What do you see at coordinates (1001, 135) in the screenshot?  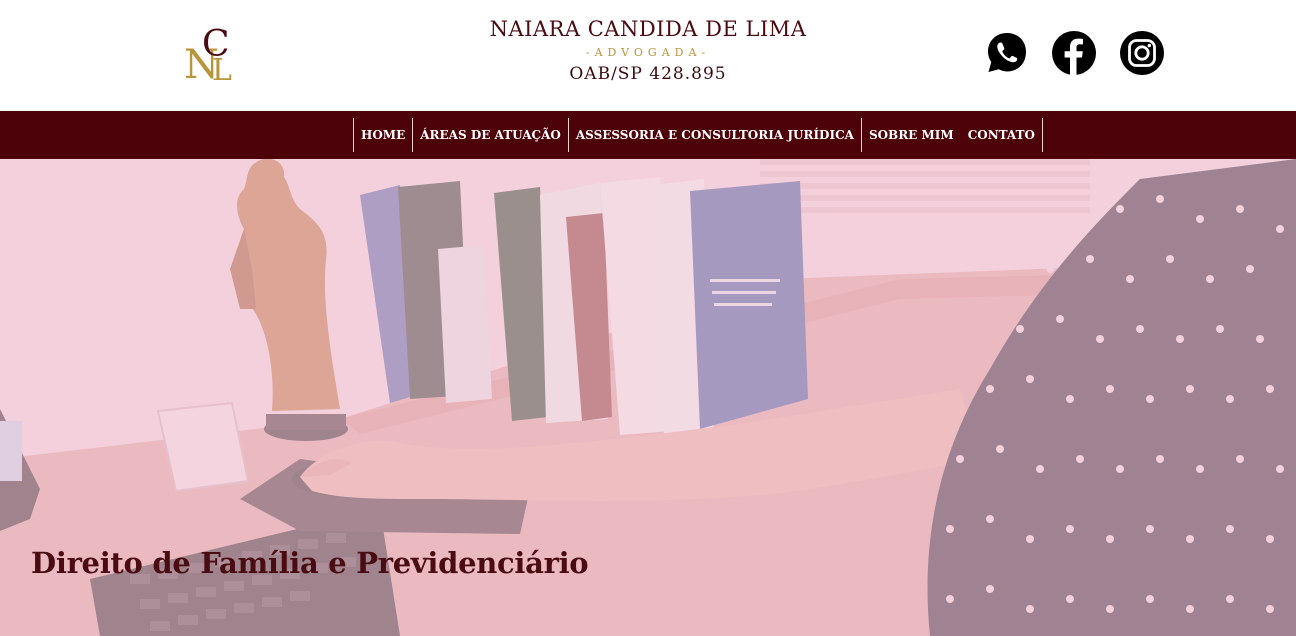 I see `nav-item-contato: CONTATO` at bounding box center [1001, 135].